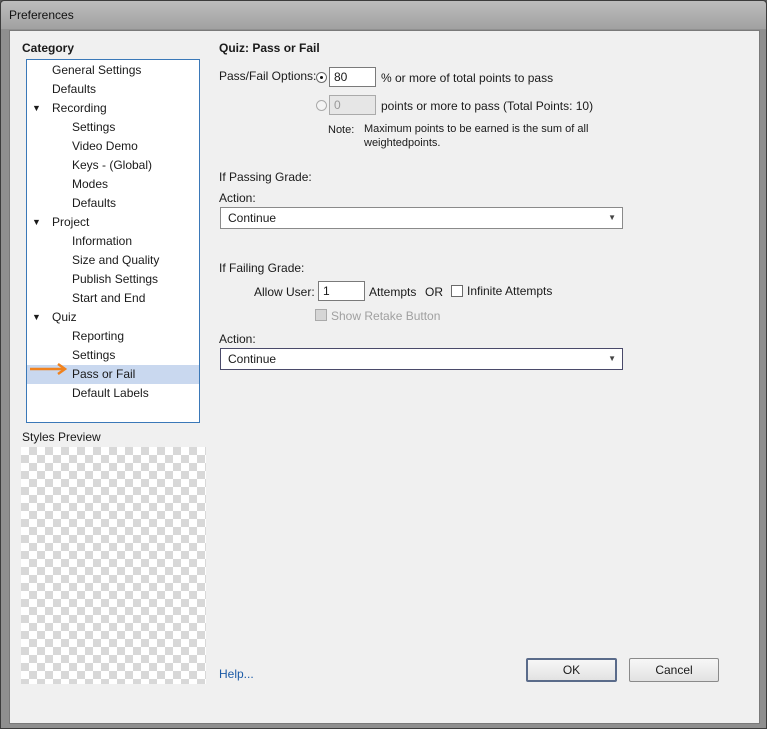 The width and height of the screenshot is (767, 729). What do you see at coordinates (341, 130) in the screenshot?
I see `note-label: Note:` at bounding box center [341, 130].